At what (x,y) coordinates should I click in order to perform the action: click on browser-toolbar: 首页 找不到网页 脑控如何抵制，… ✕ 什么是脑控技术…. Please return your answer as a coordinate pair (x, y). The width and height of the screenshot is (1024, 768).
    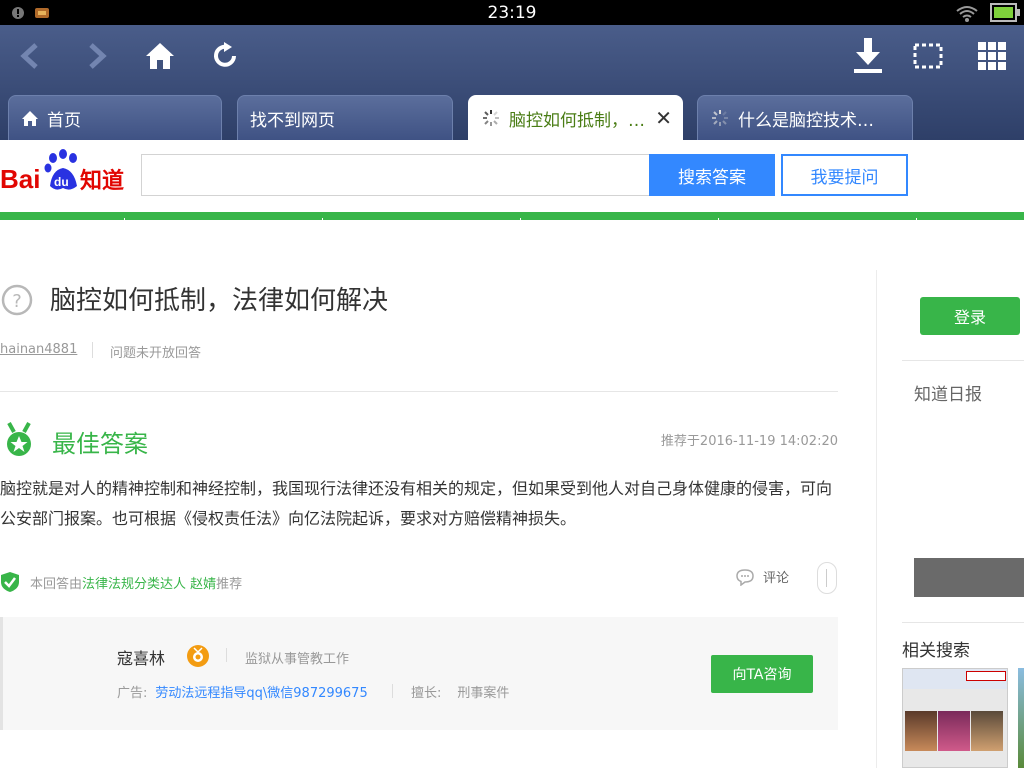
    Looking at the image, I should click on (512, 82).